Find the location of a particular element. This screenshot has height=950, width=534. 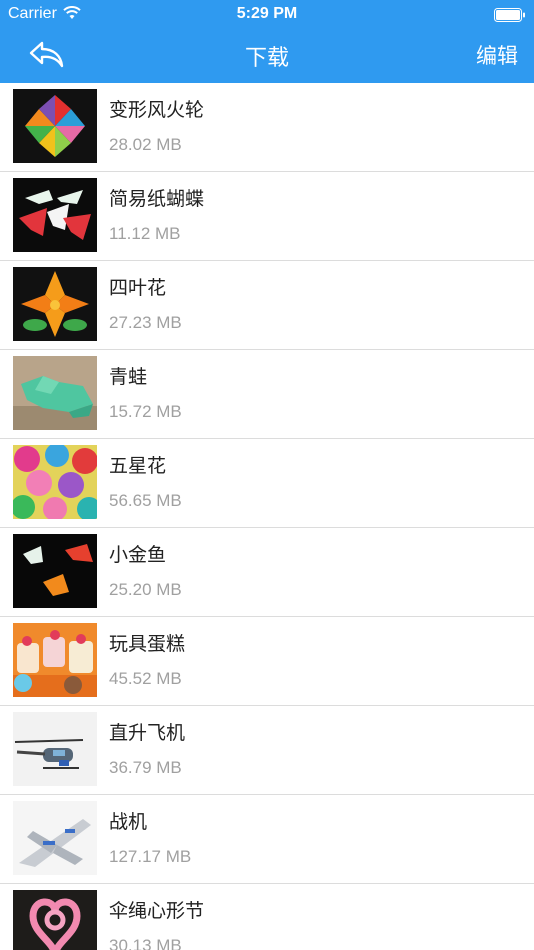

list-item: 玩具蛋糕 45.52 MB is located at coordinates (267, 661).